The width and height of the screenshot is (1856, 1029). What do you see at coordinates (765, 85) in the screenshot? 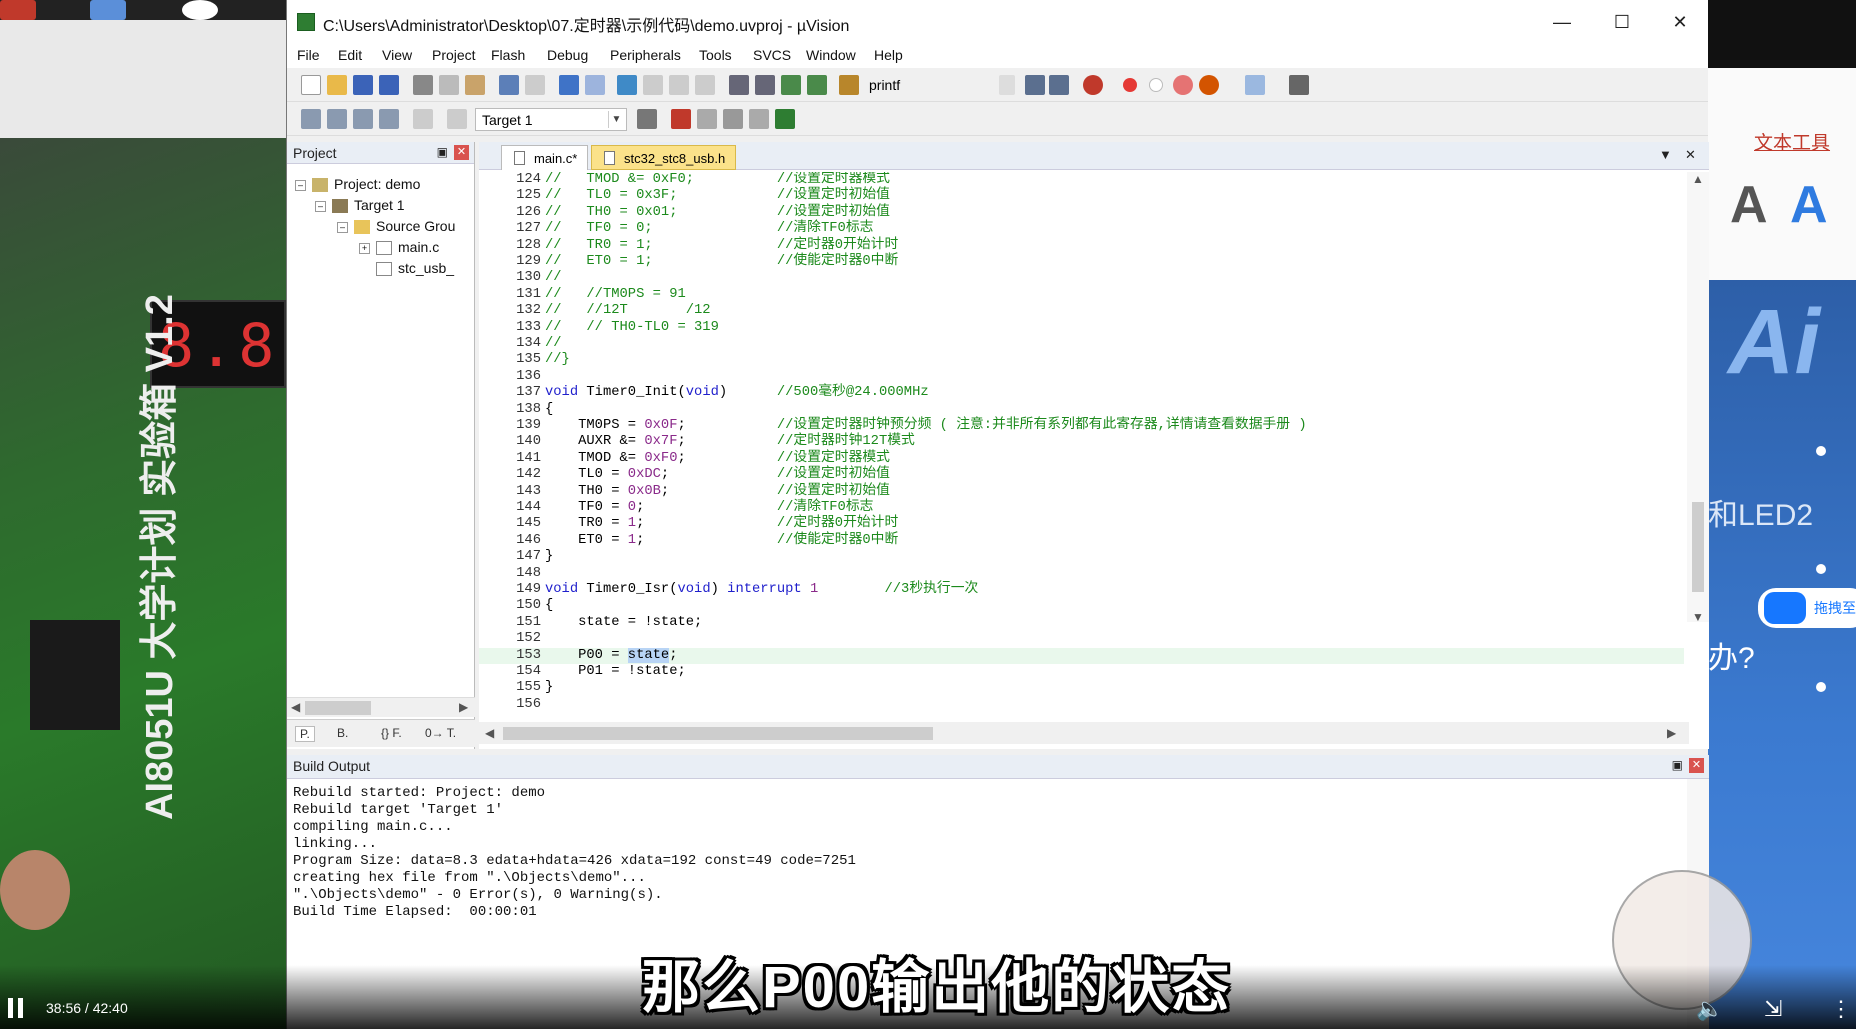
I see `unindent-icon` at bounding box center [765, 85].